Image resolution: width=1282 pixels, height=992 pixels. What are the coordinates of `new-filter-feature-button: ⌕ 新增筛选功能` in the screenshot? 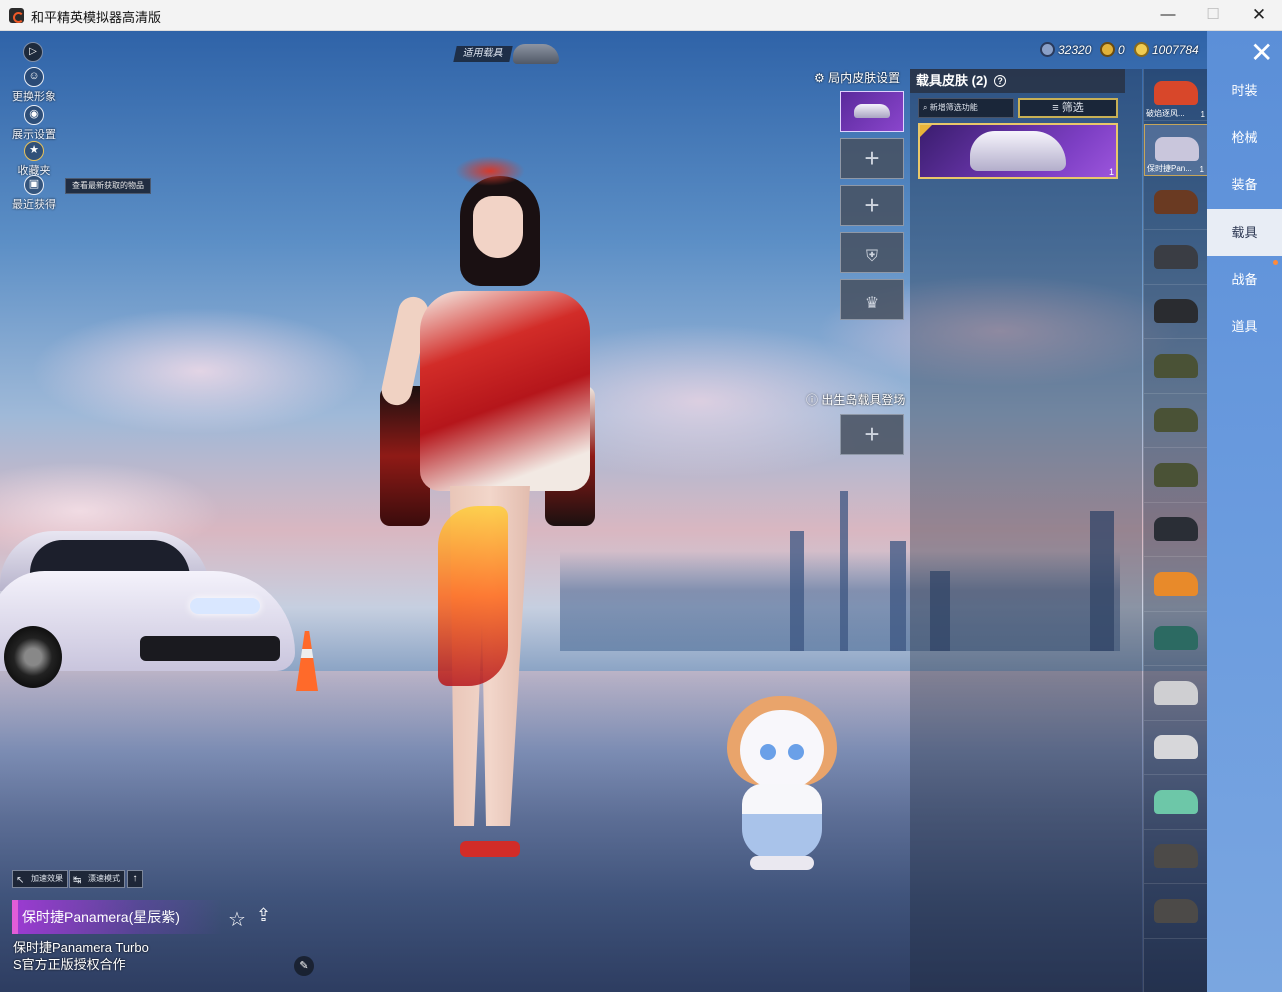 It's located at (966, 108).